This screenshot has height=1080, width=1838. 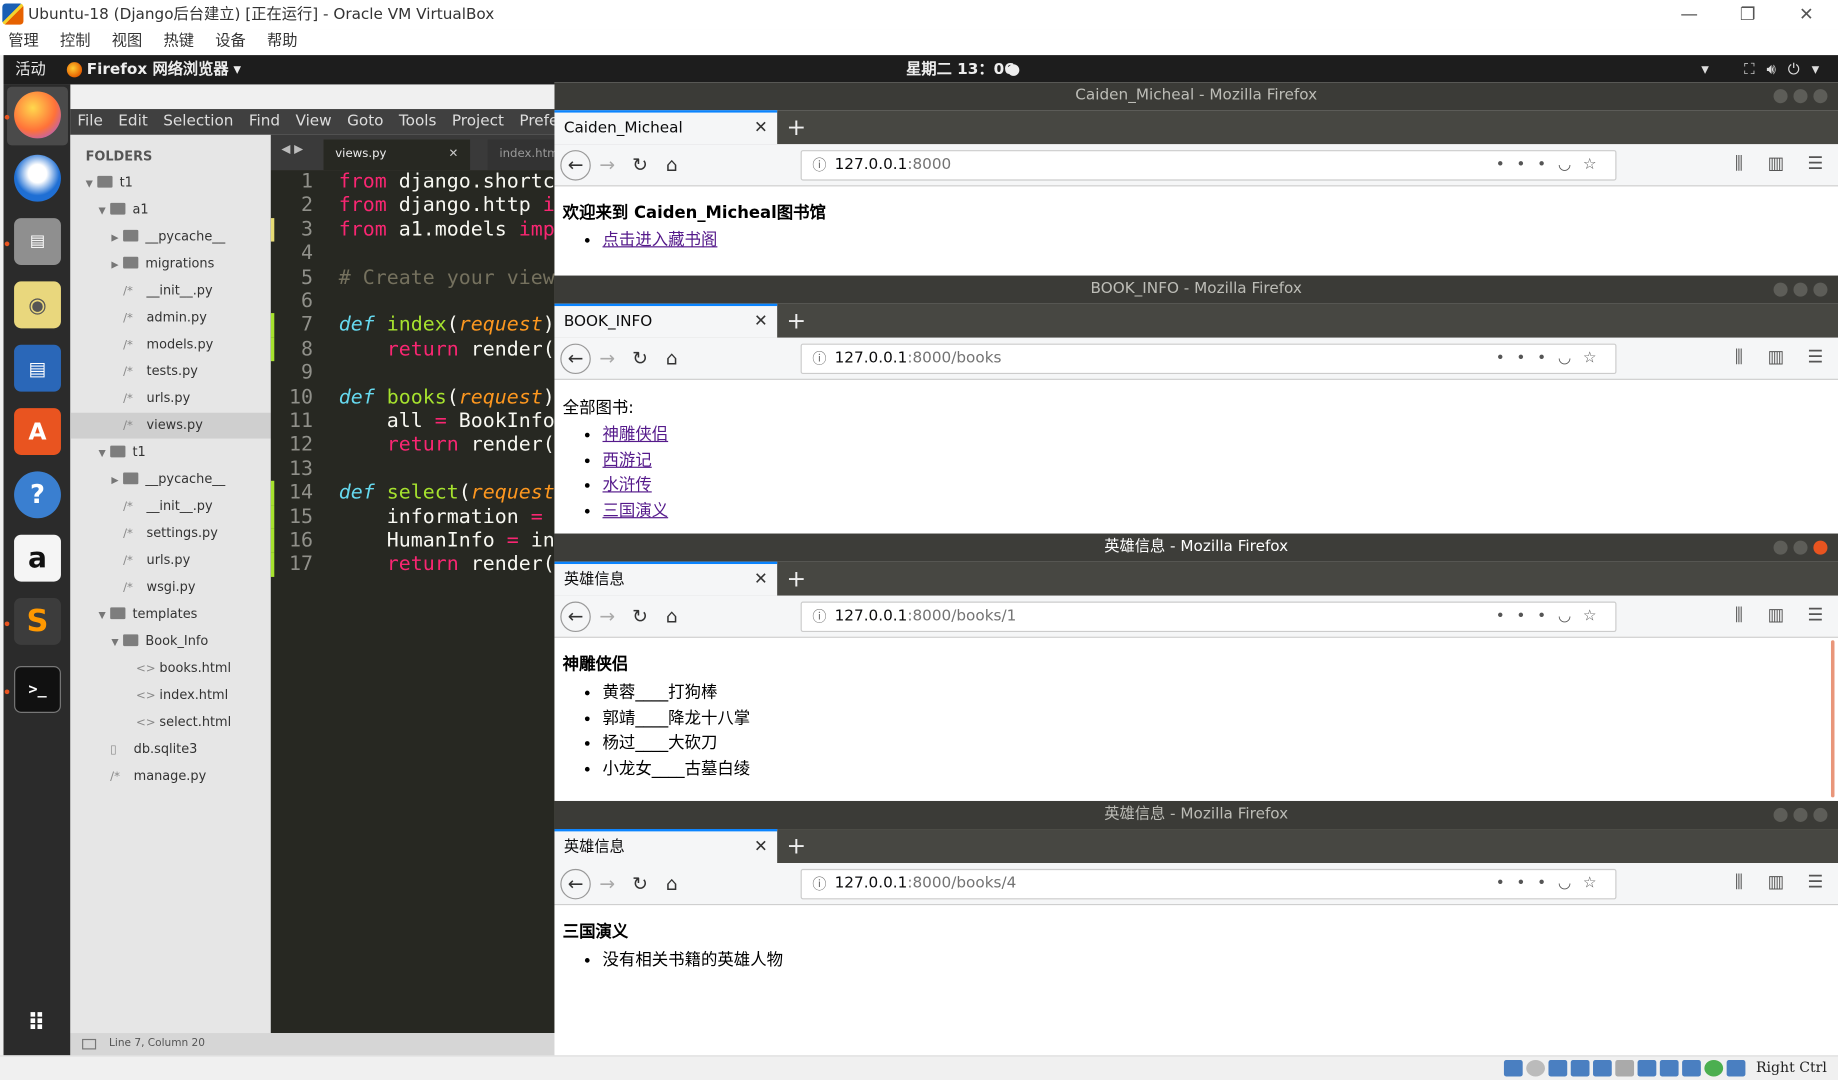 I want to click on apps-grid-icon: ⠿, so click(x=37, y=1022).